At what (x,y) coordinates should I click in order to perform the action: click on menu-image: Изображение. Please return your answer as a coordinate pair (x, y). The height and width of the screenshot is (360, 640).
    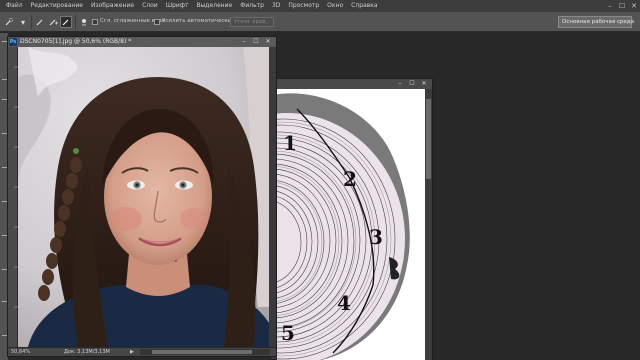
    Looking at the image, I should click on (112, 6).